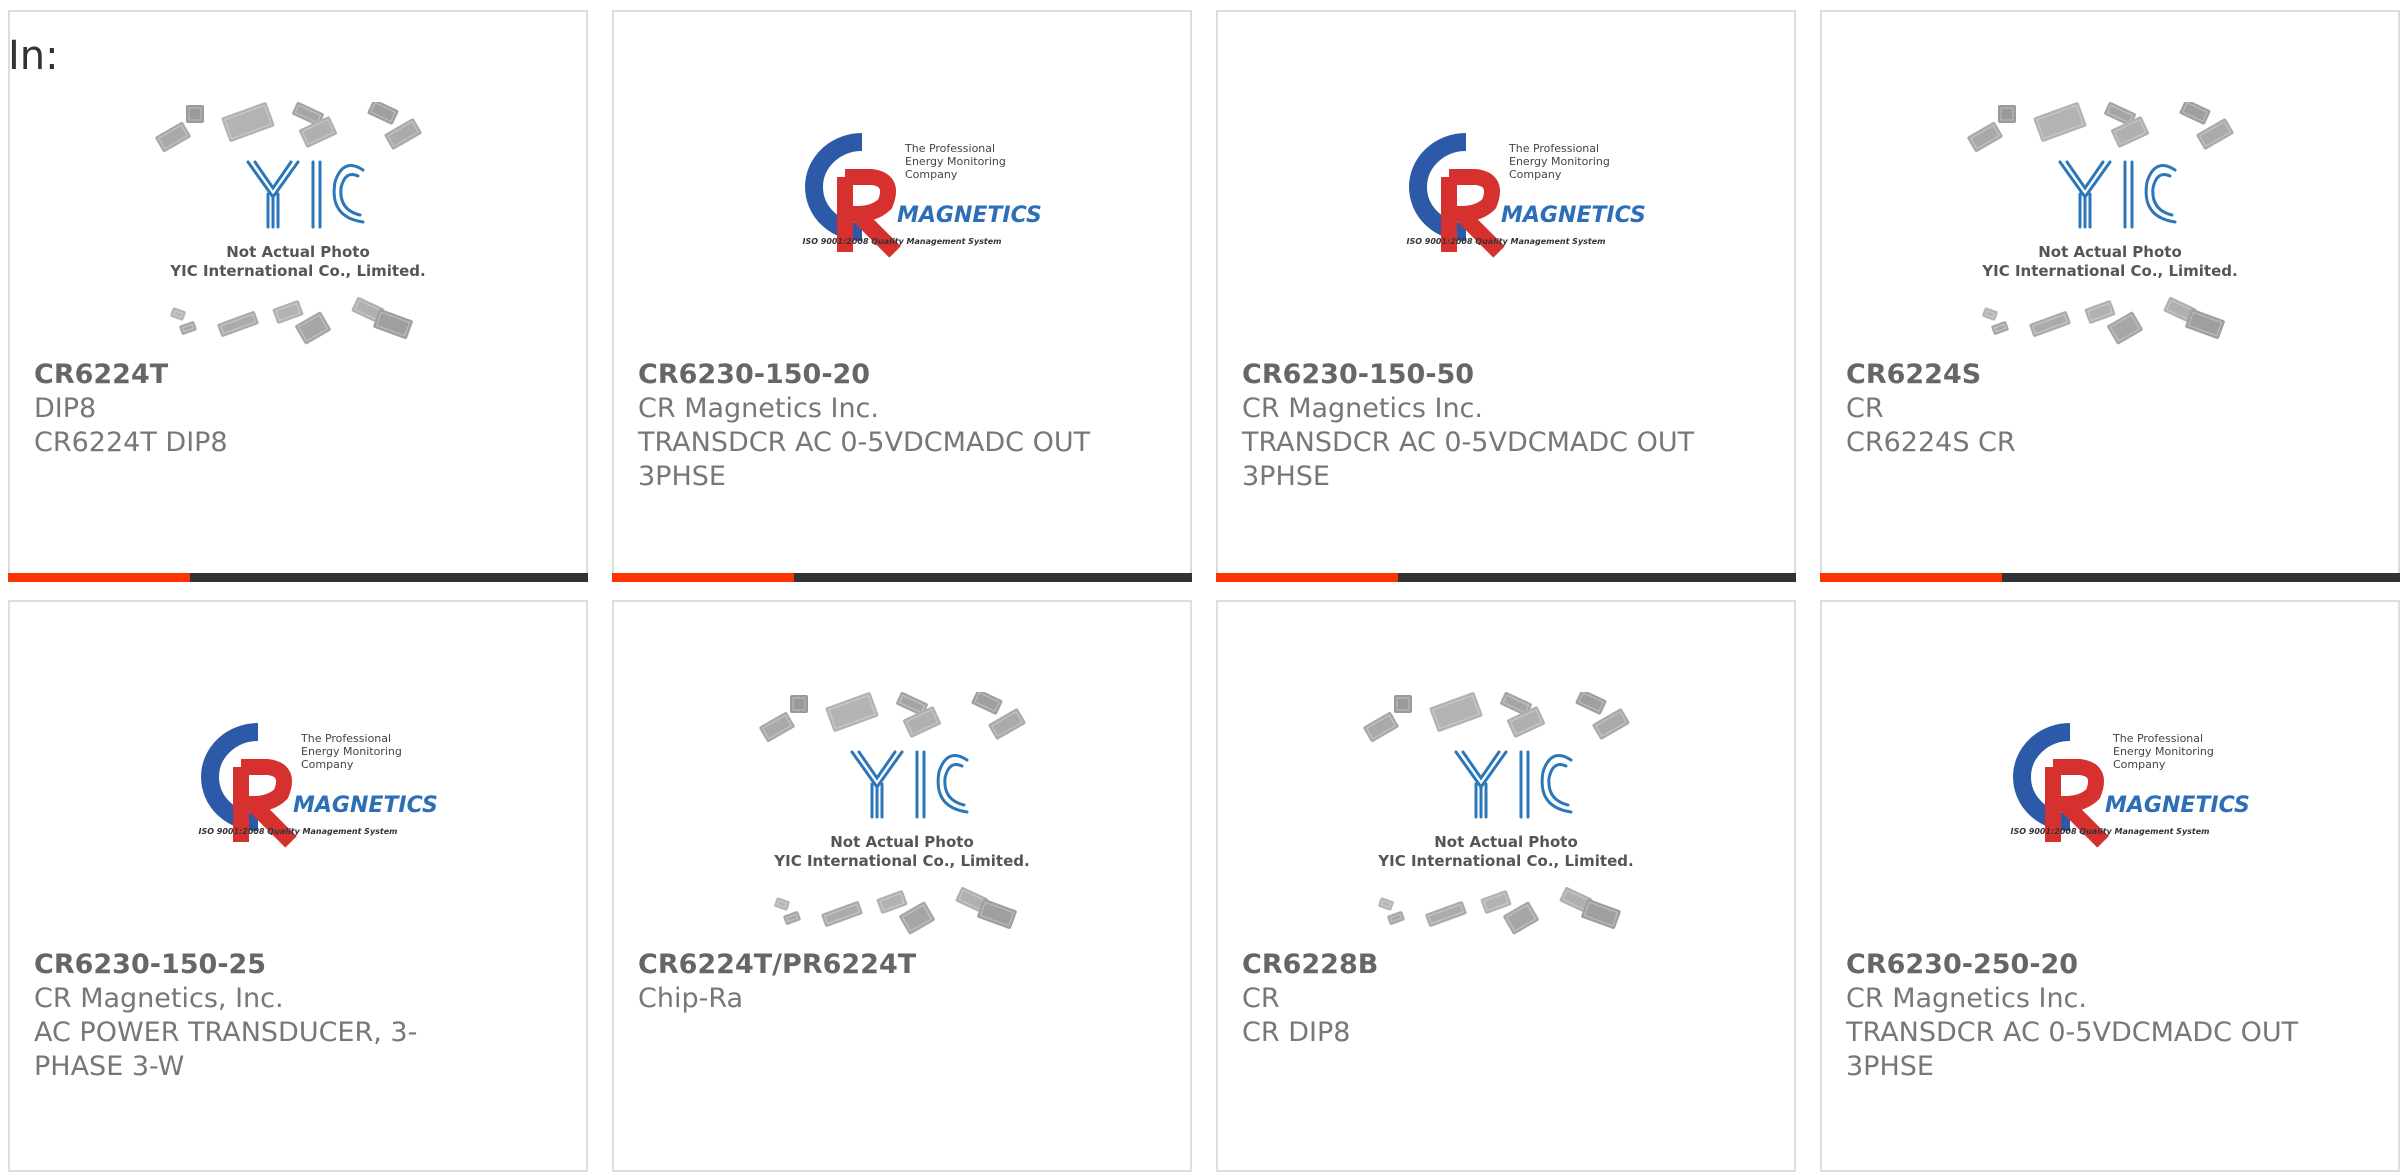 The image size is (2400, 1172). I want to click on product-description: CR6224S CR, so click(1931, 442).